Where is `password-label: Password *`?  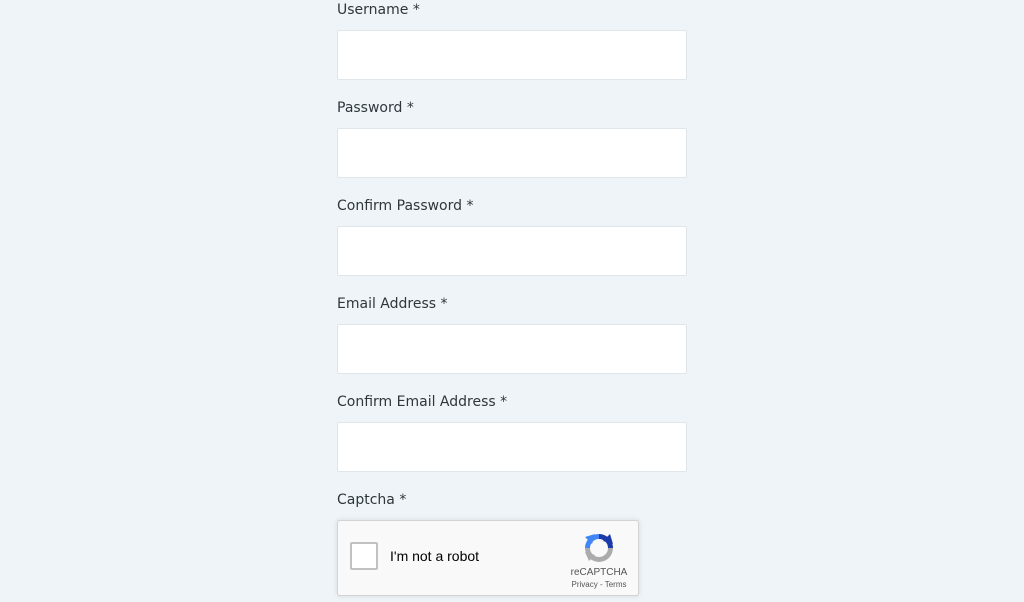 password-label: Password * is located at coordinates (375, 108).